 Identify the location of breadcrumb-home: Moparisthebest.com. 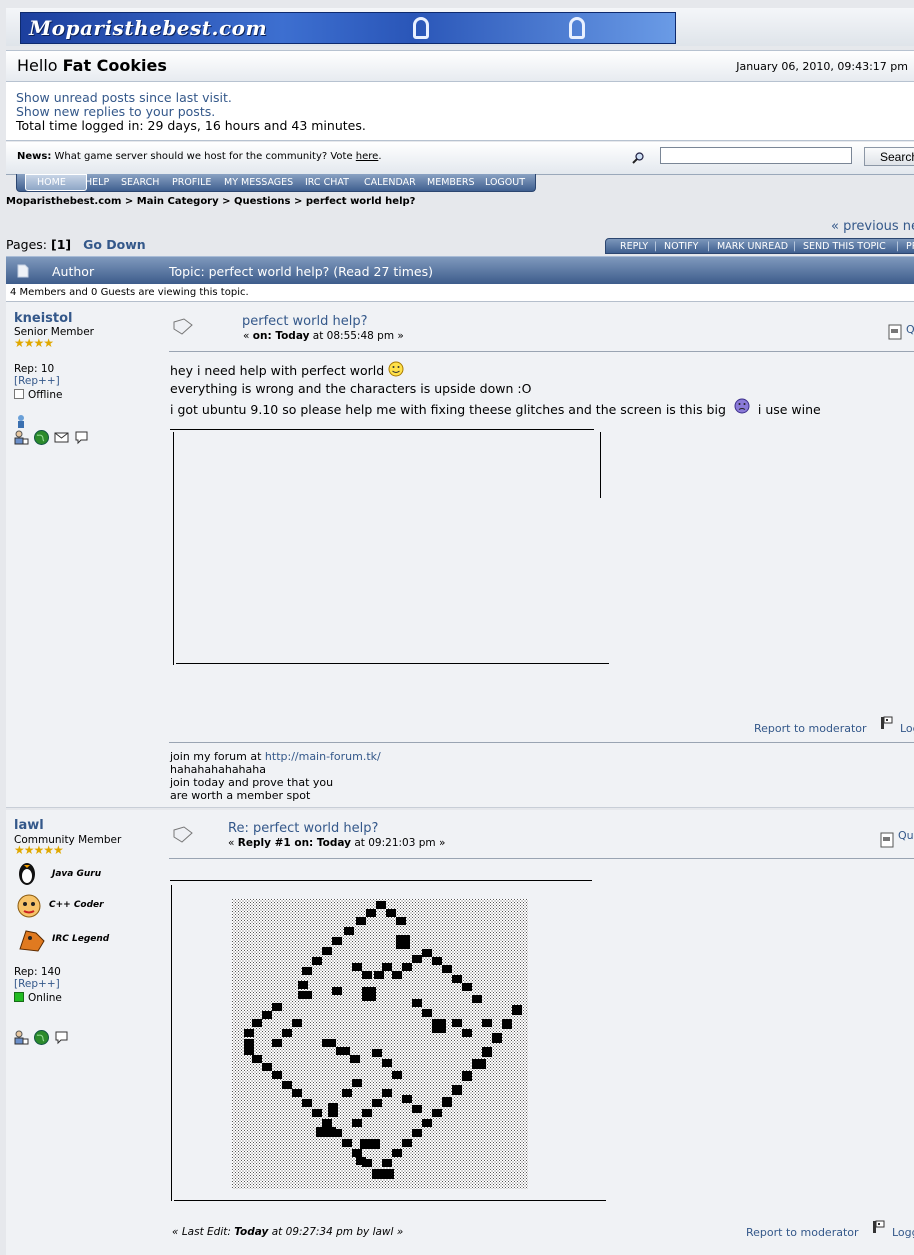
(63, 201).